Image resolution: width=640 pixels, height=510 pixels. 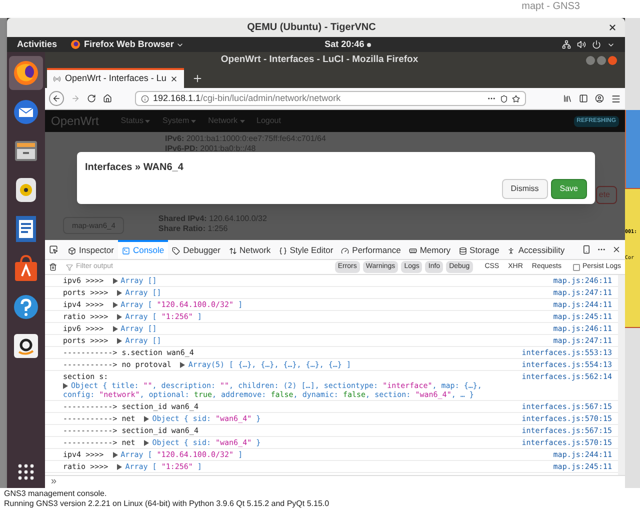 What do you see at coordinates (198, 78) in the screenshot?
I see `new-tab-icon` at bounding box center [198, 78].